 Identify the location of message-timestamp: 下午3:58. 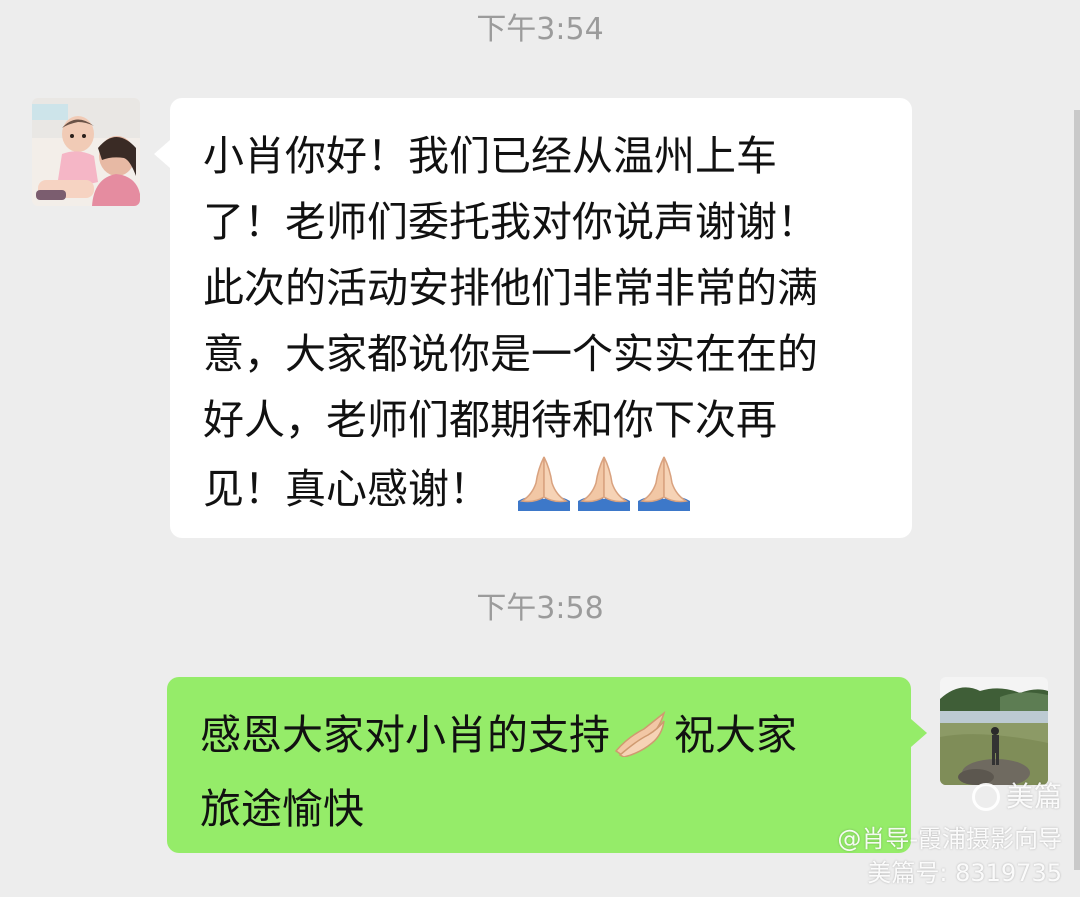
(540, 608).